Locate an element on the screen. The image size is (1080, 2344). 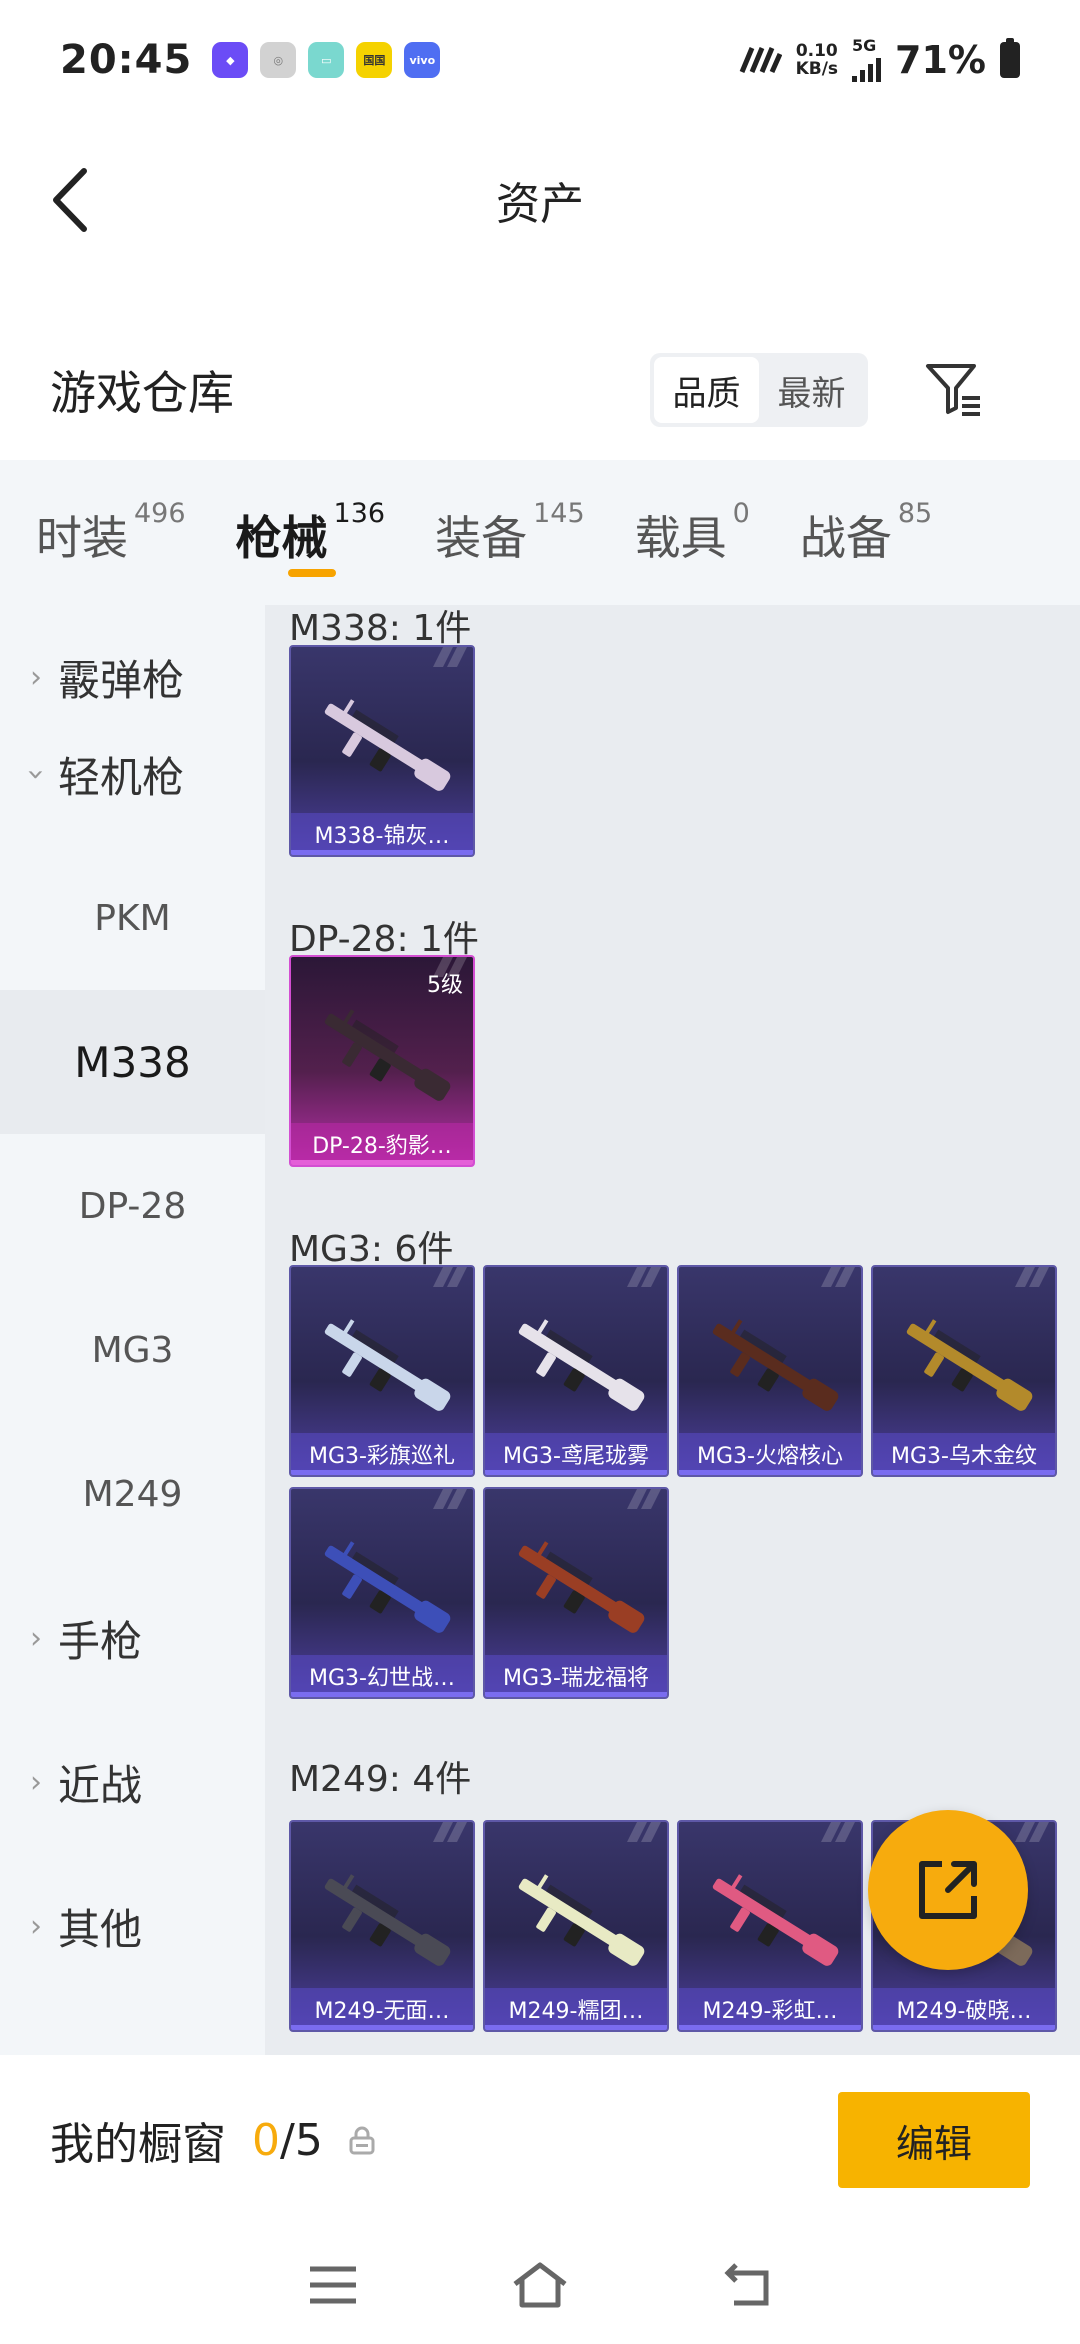
showcase-current: 0 is located at coordinates (266, 2140).